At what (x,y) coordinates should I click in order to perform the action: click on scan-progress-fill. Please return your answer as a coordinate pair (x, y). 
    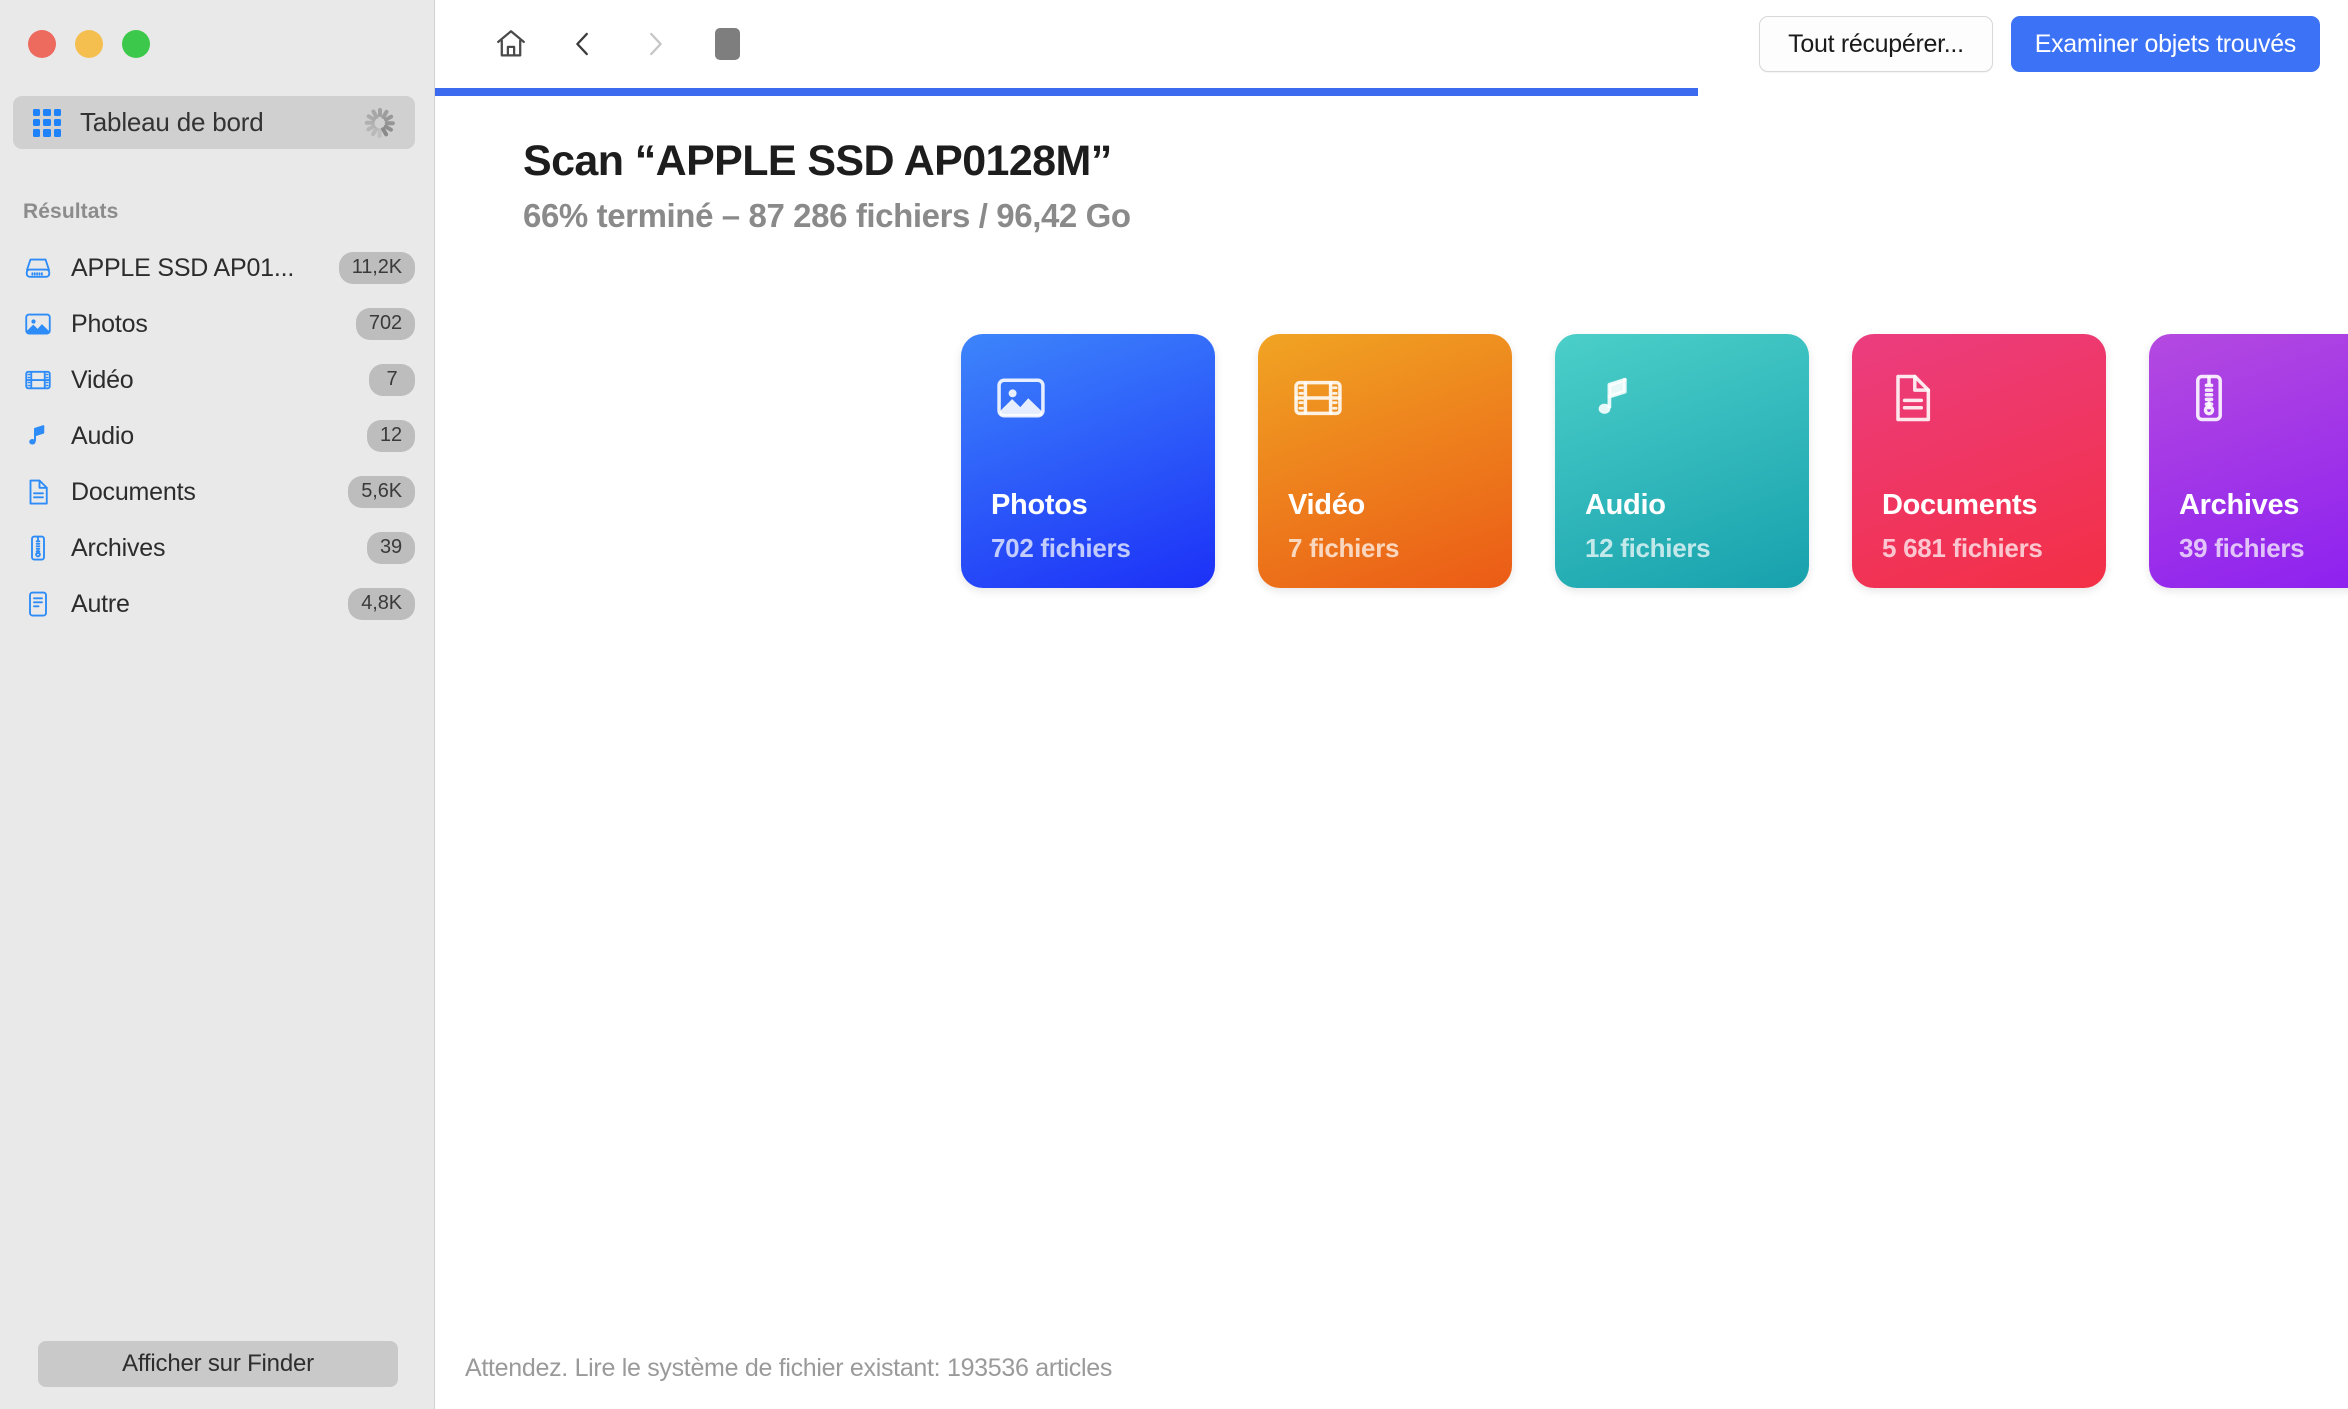
    Looking at the image, I should click on (1066, 92).